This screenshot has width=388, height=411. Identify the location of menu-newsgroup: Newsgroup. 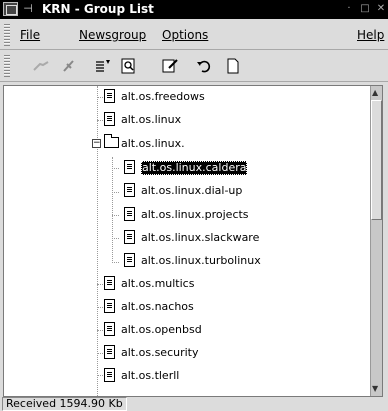
(112, 35).